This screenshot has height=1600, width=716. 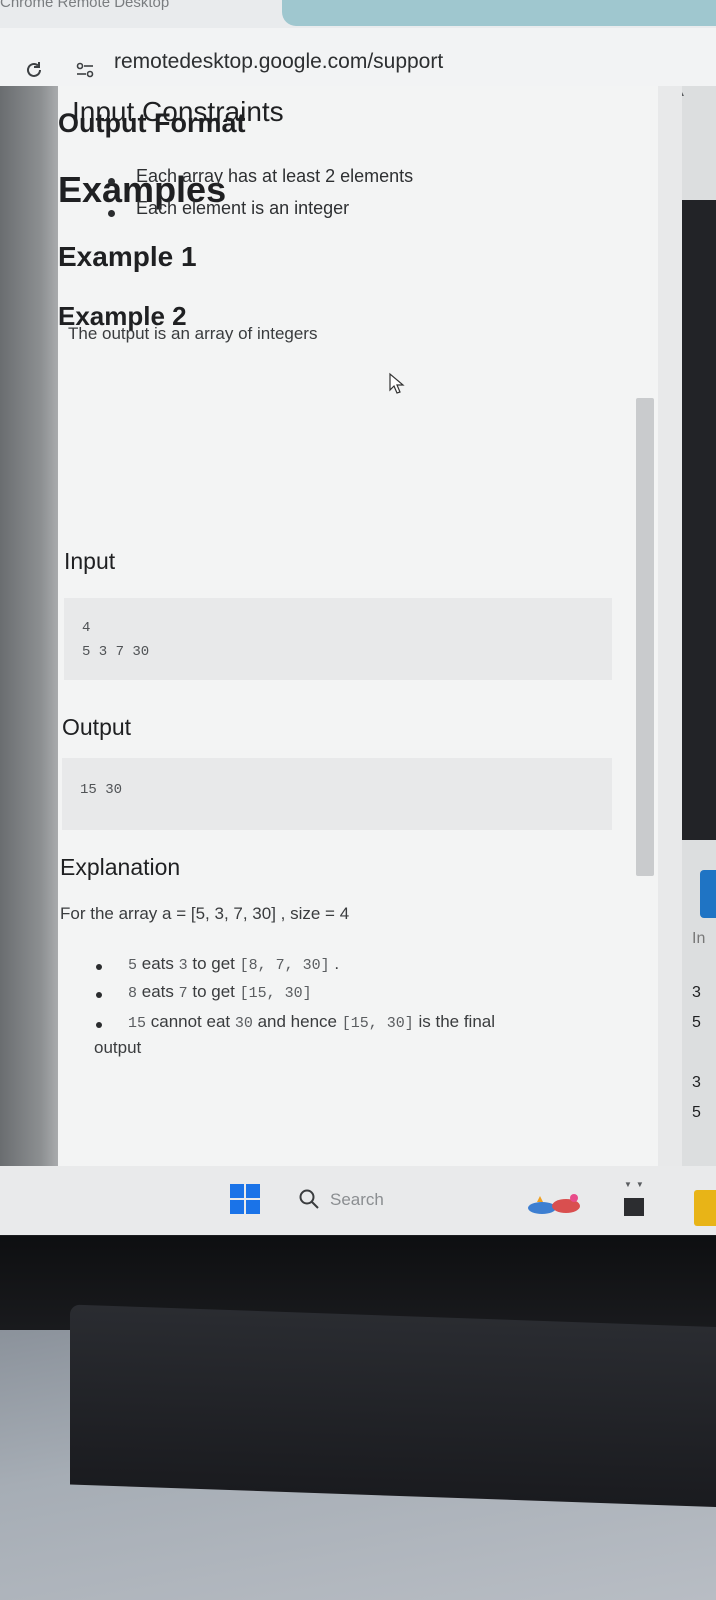 What do you see at coordinates (97, 727) in the screenshot?
I see `output-label: Output` at bounding box center [97, 727].